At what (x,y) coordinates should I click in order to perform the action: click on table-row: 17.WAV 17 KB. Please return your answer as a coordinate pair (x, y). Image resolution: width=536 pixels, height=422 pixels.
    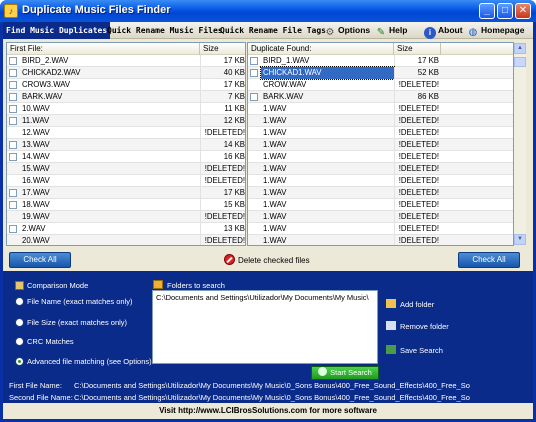
    Looking at the image, I should click on (126, 193).